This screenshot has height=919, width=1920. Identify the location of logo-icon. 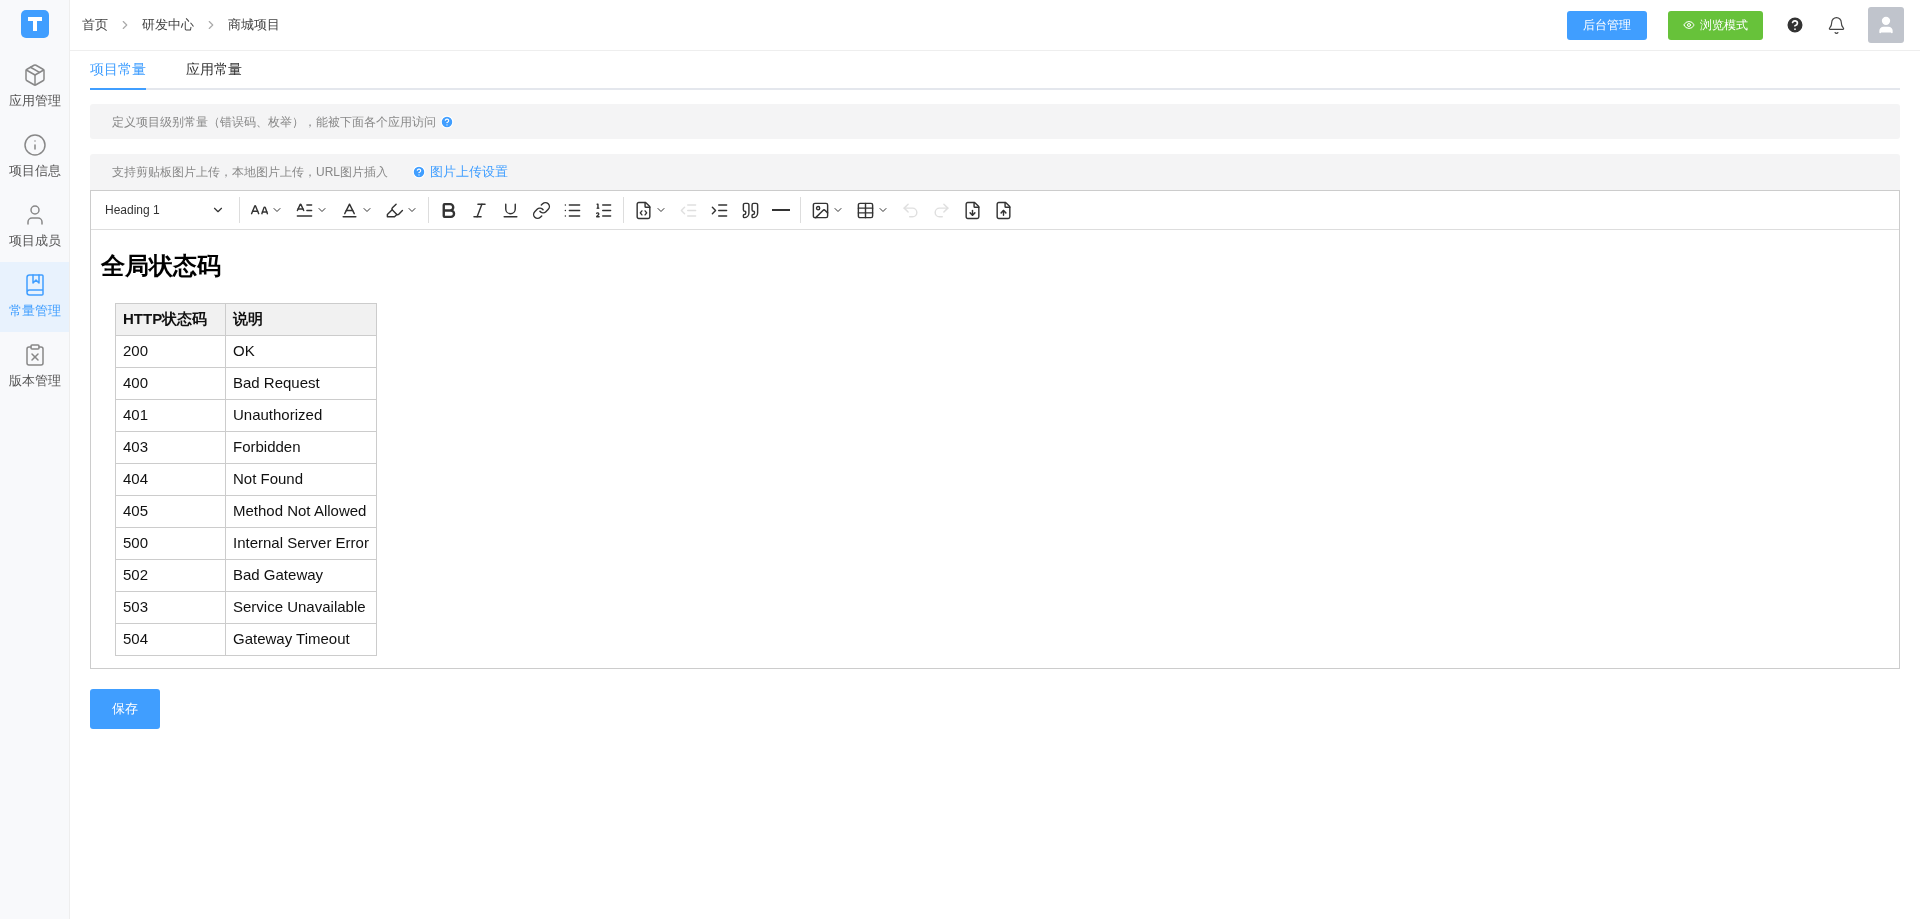
(34, 24).